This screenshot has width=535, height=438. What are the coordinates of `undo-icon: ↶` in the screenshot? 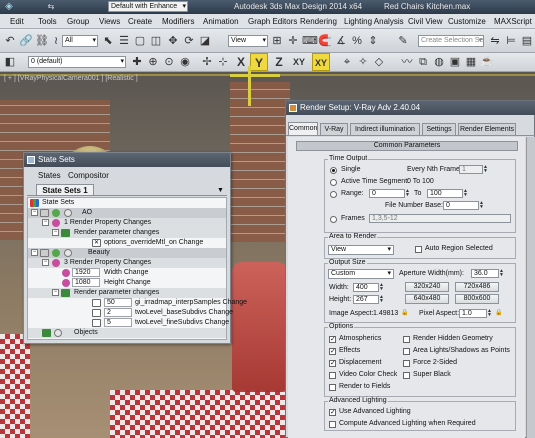 It's located at (10, 41).